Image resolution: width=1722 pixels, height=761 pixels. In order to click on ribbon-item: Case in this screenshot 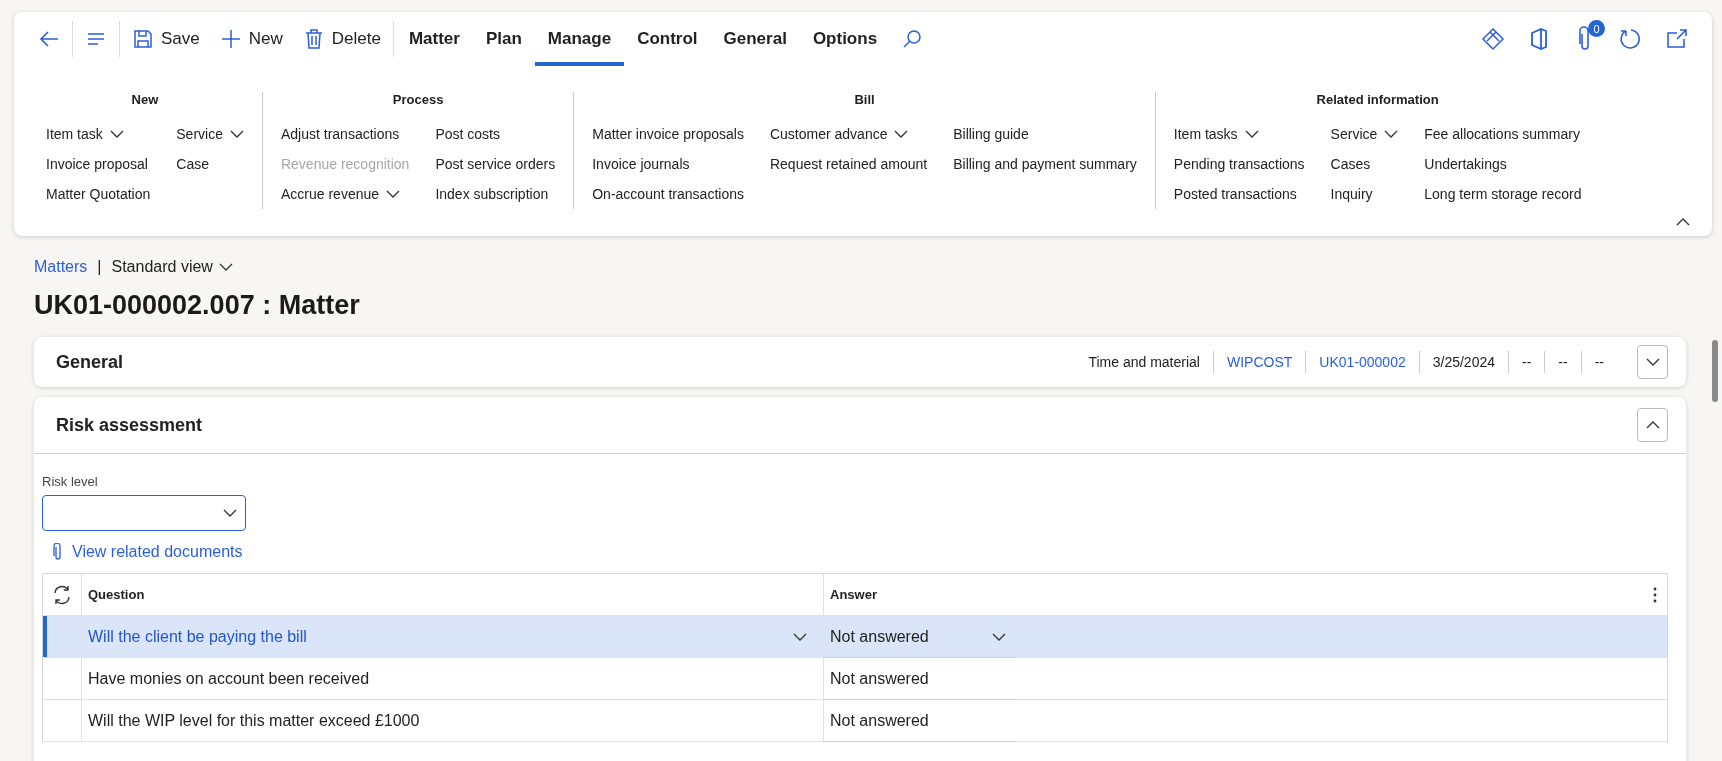, I will do `click(210, 164)`.